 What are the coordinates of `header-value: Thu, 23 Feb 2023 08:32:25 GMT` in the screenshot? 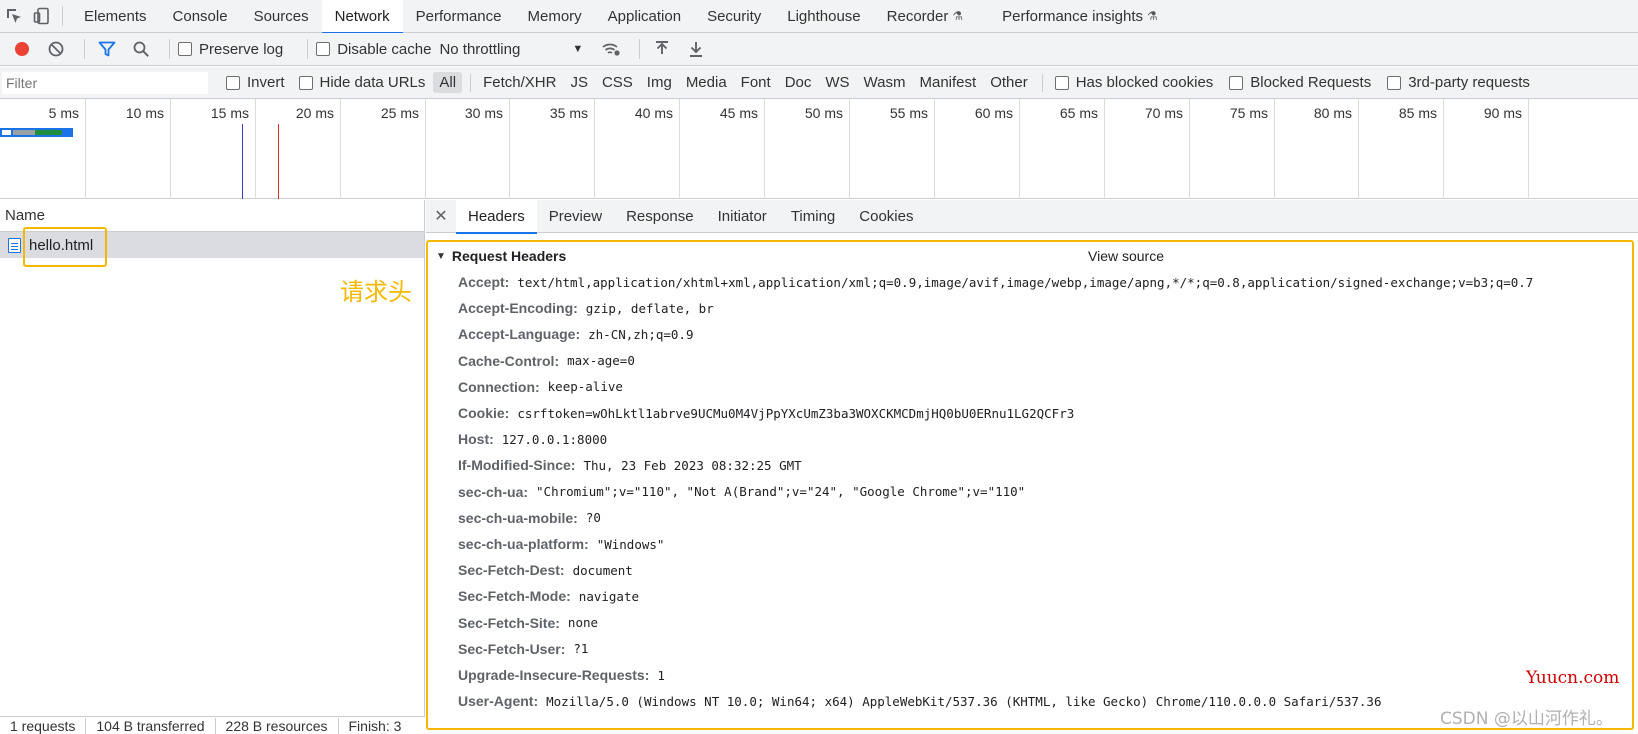 It's located at (692, 465).